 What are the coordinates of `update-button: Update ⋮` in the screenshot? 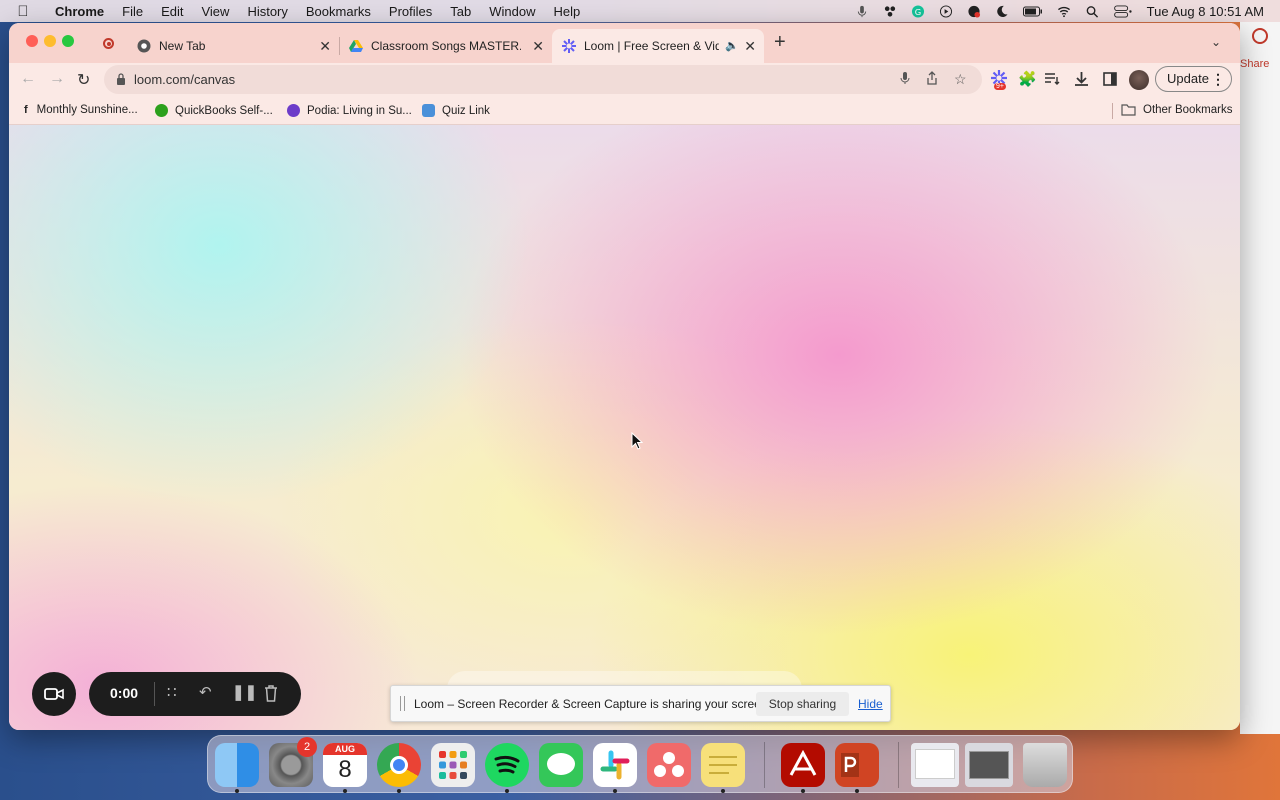 It's located at (1193, 79).